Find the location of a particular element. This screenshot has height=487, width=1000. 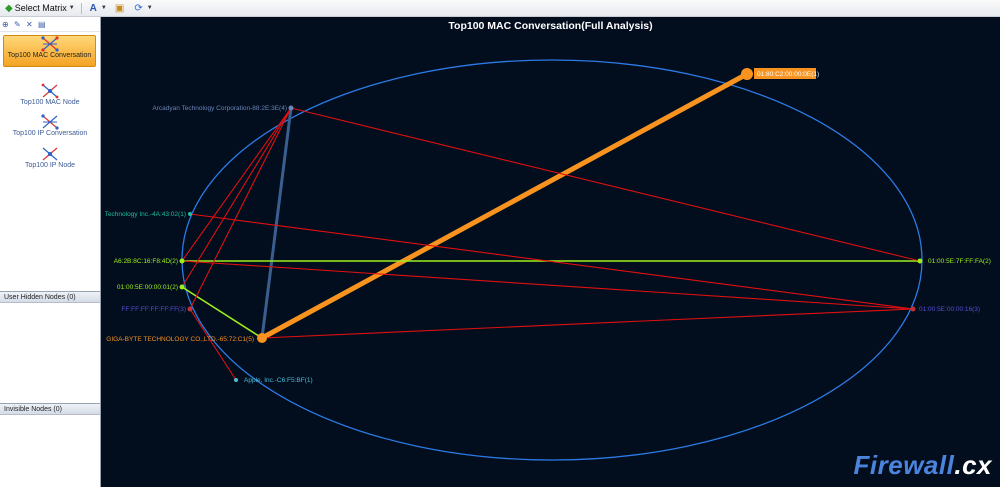

link-mcast-01-gigabyte is located at coordinates (222, 312).